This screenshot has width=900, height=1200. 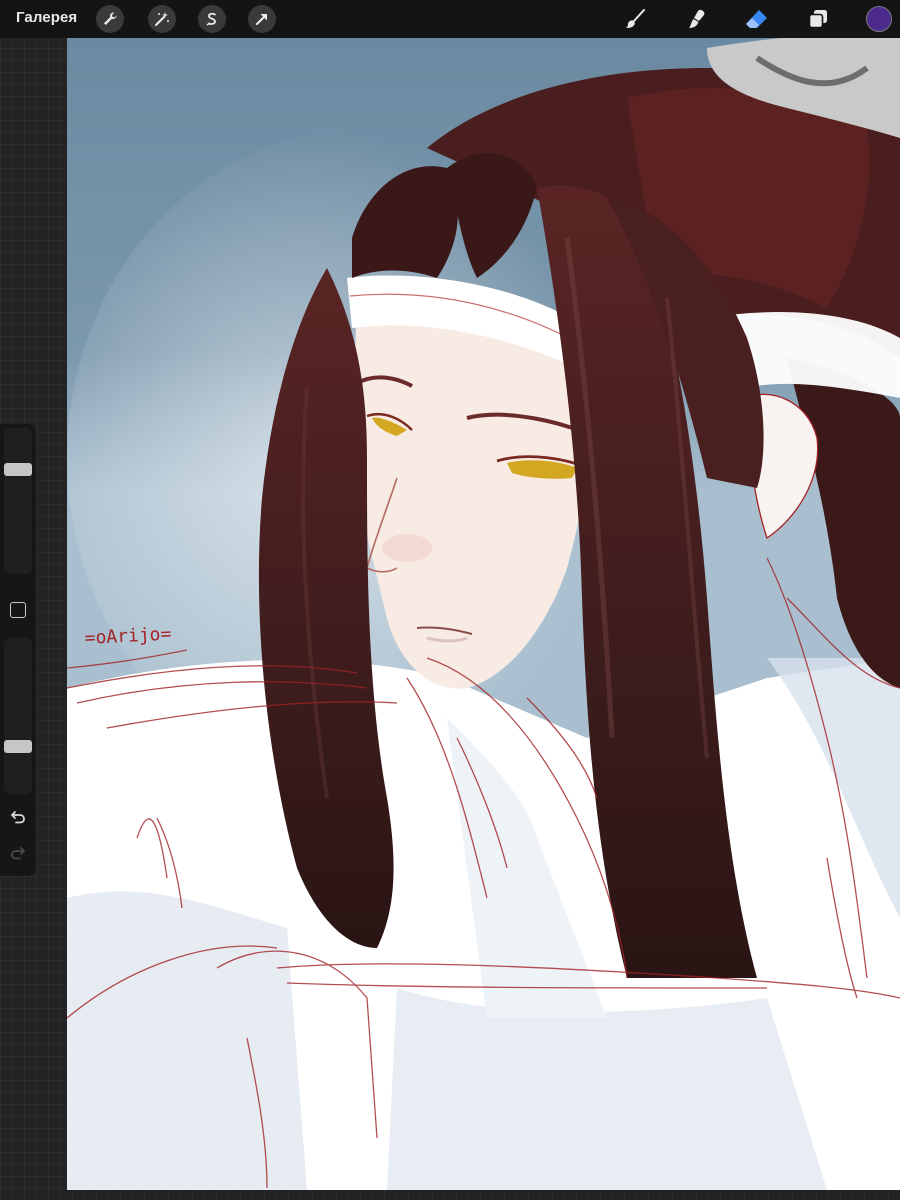 I want to click on layers-tool, so click(x=818, y=19).